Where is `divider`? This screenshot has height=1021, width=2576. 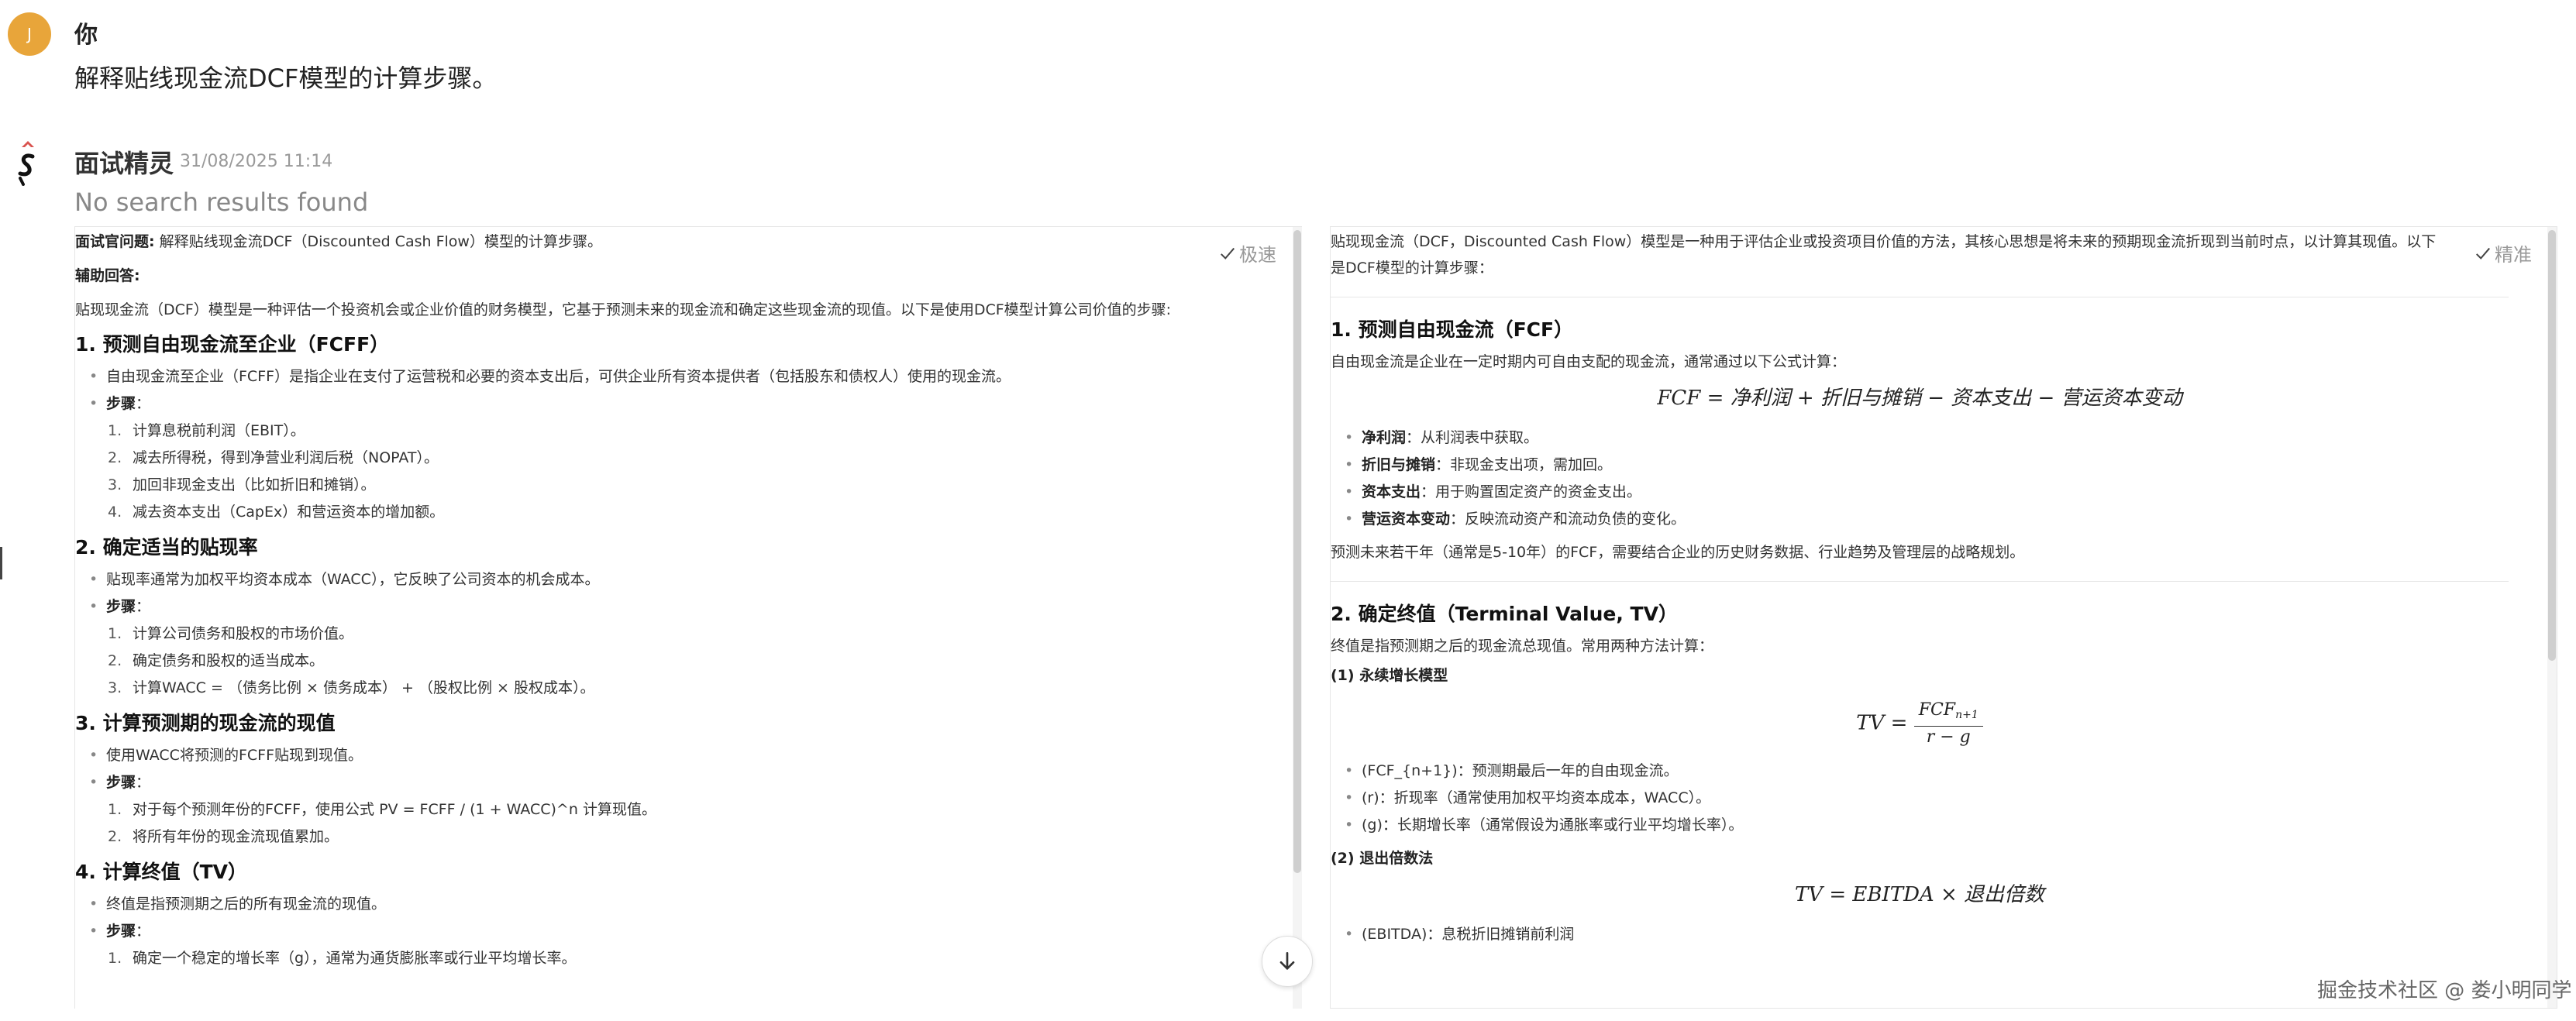
divider is located at coordinates (1920, 582).